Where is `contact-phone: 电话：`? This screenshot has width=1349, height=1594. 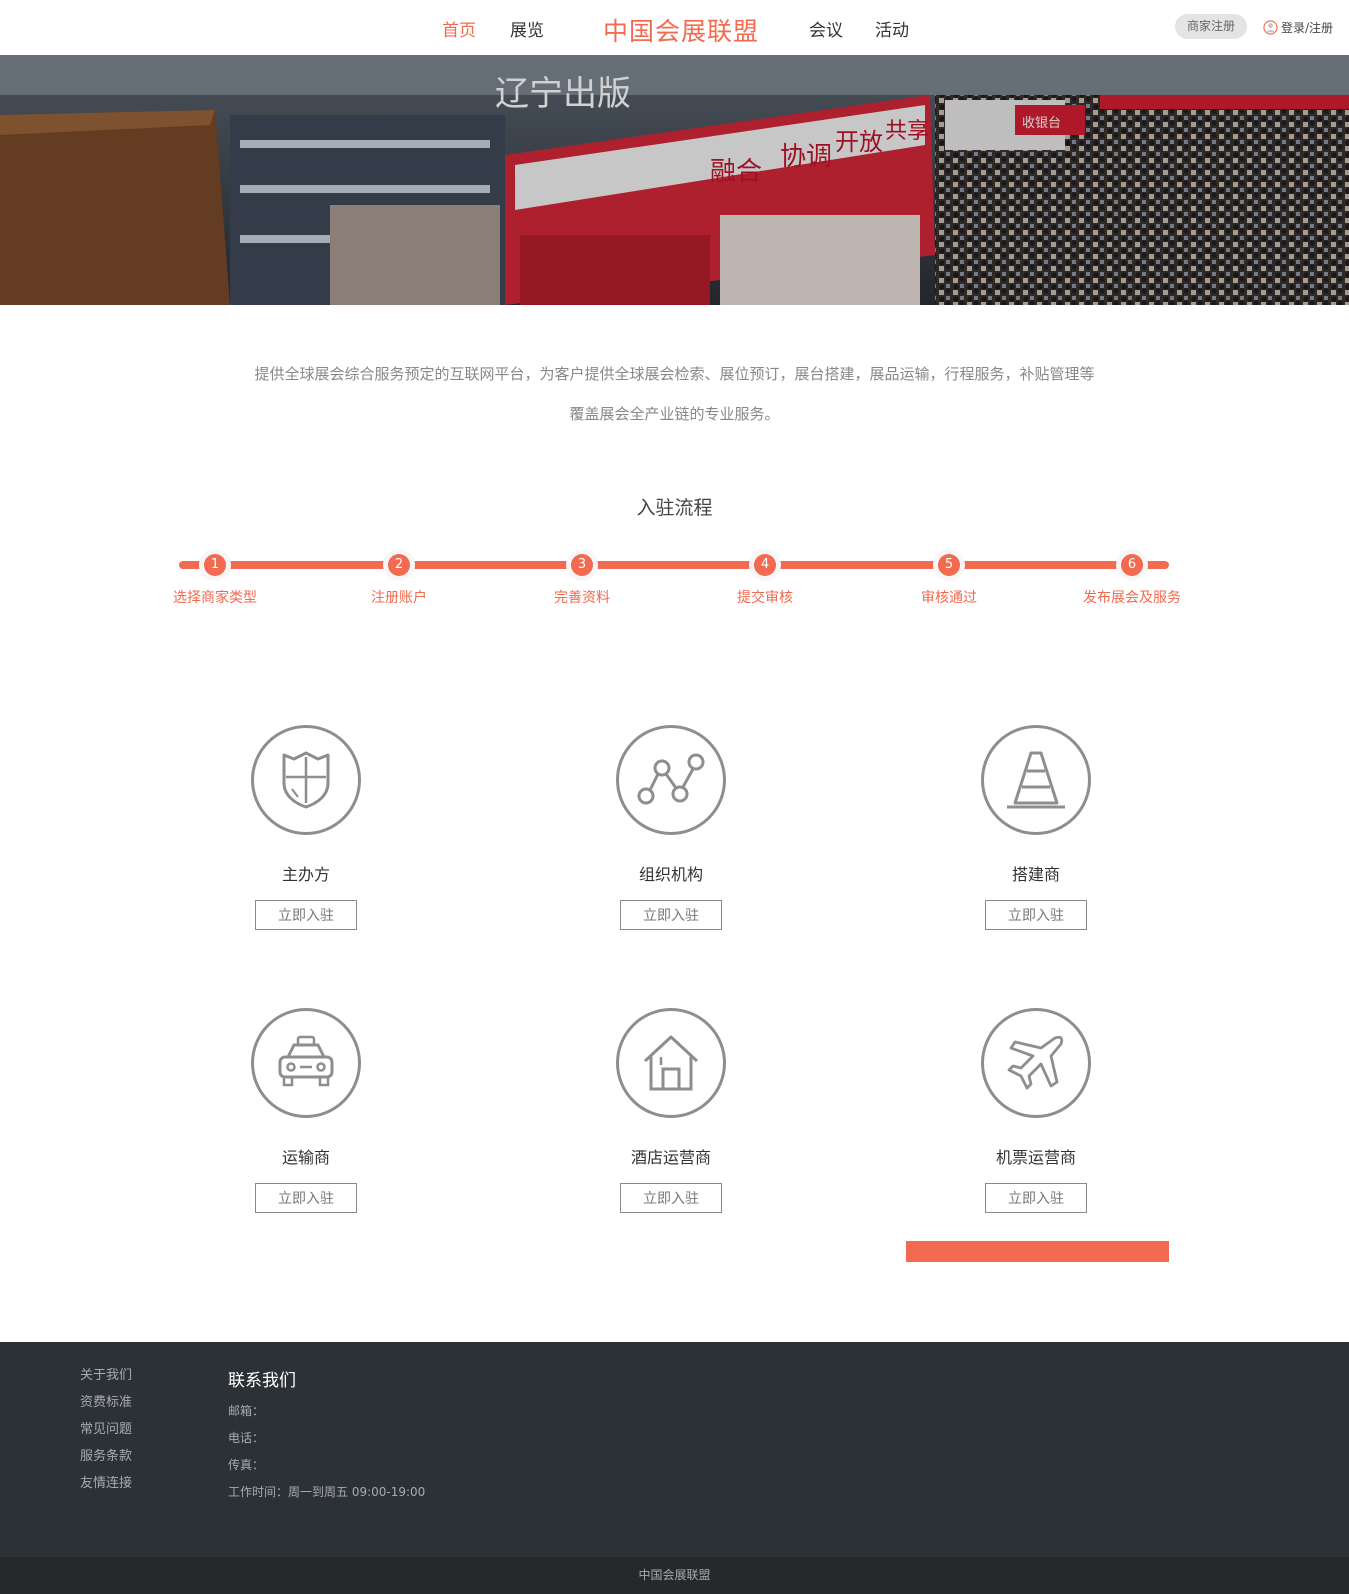
contact-phone: 电话： is located at coordinates (246, 1438).